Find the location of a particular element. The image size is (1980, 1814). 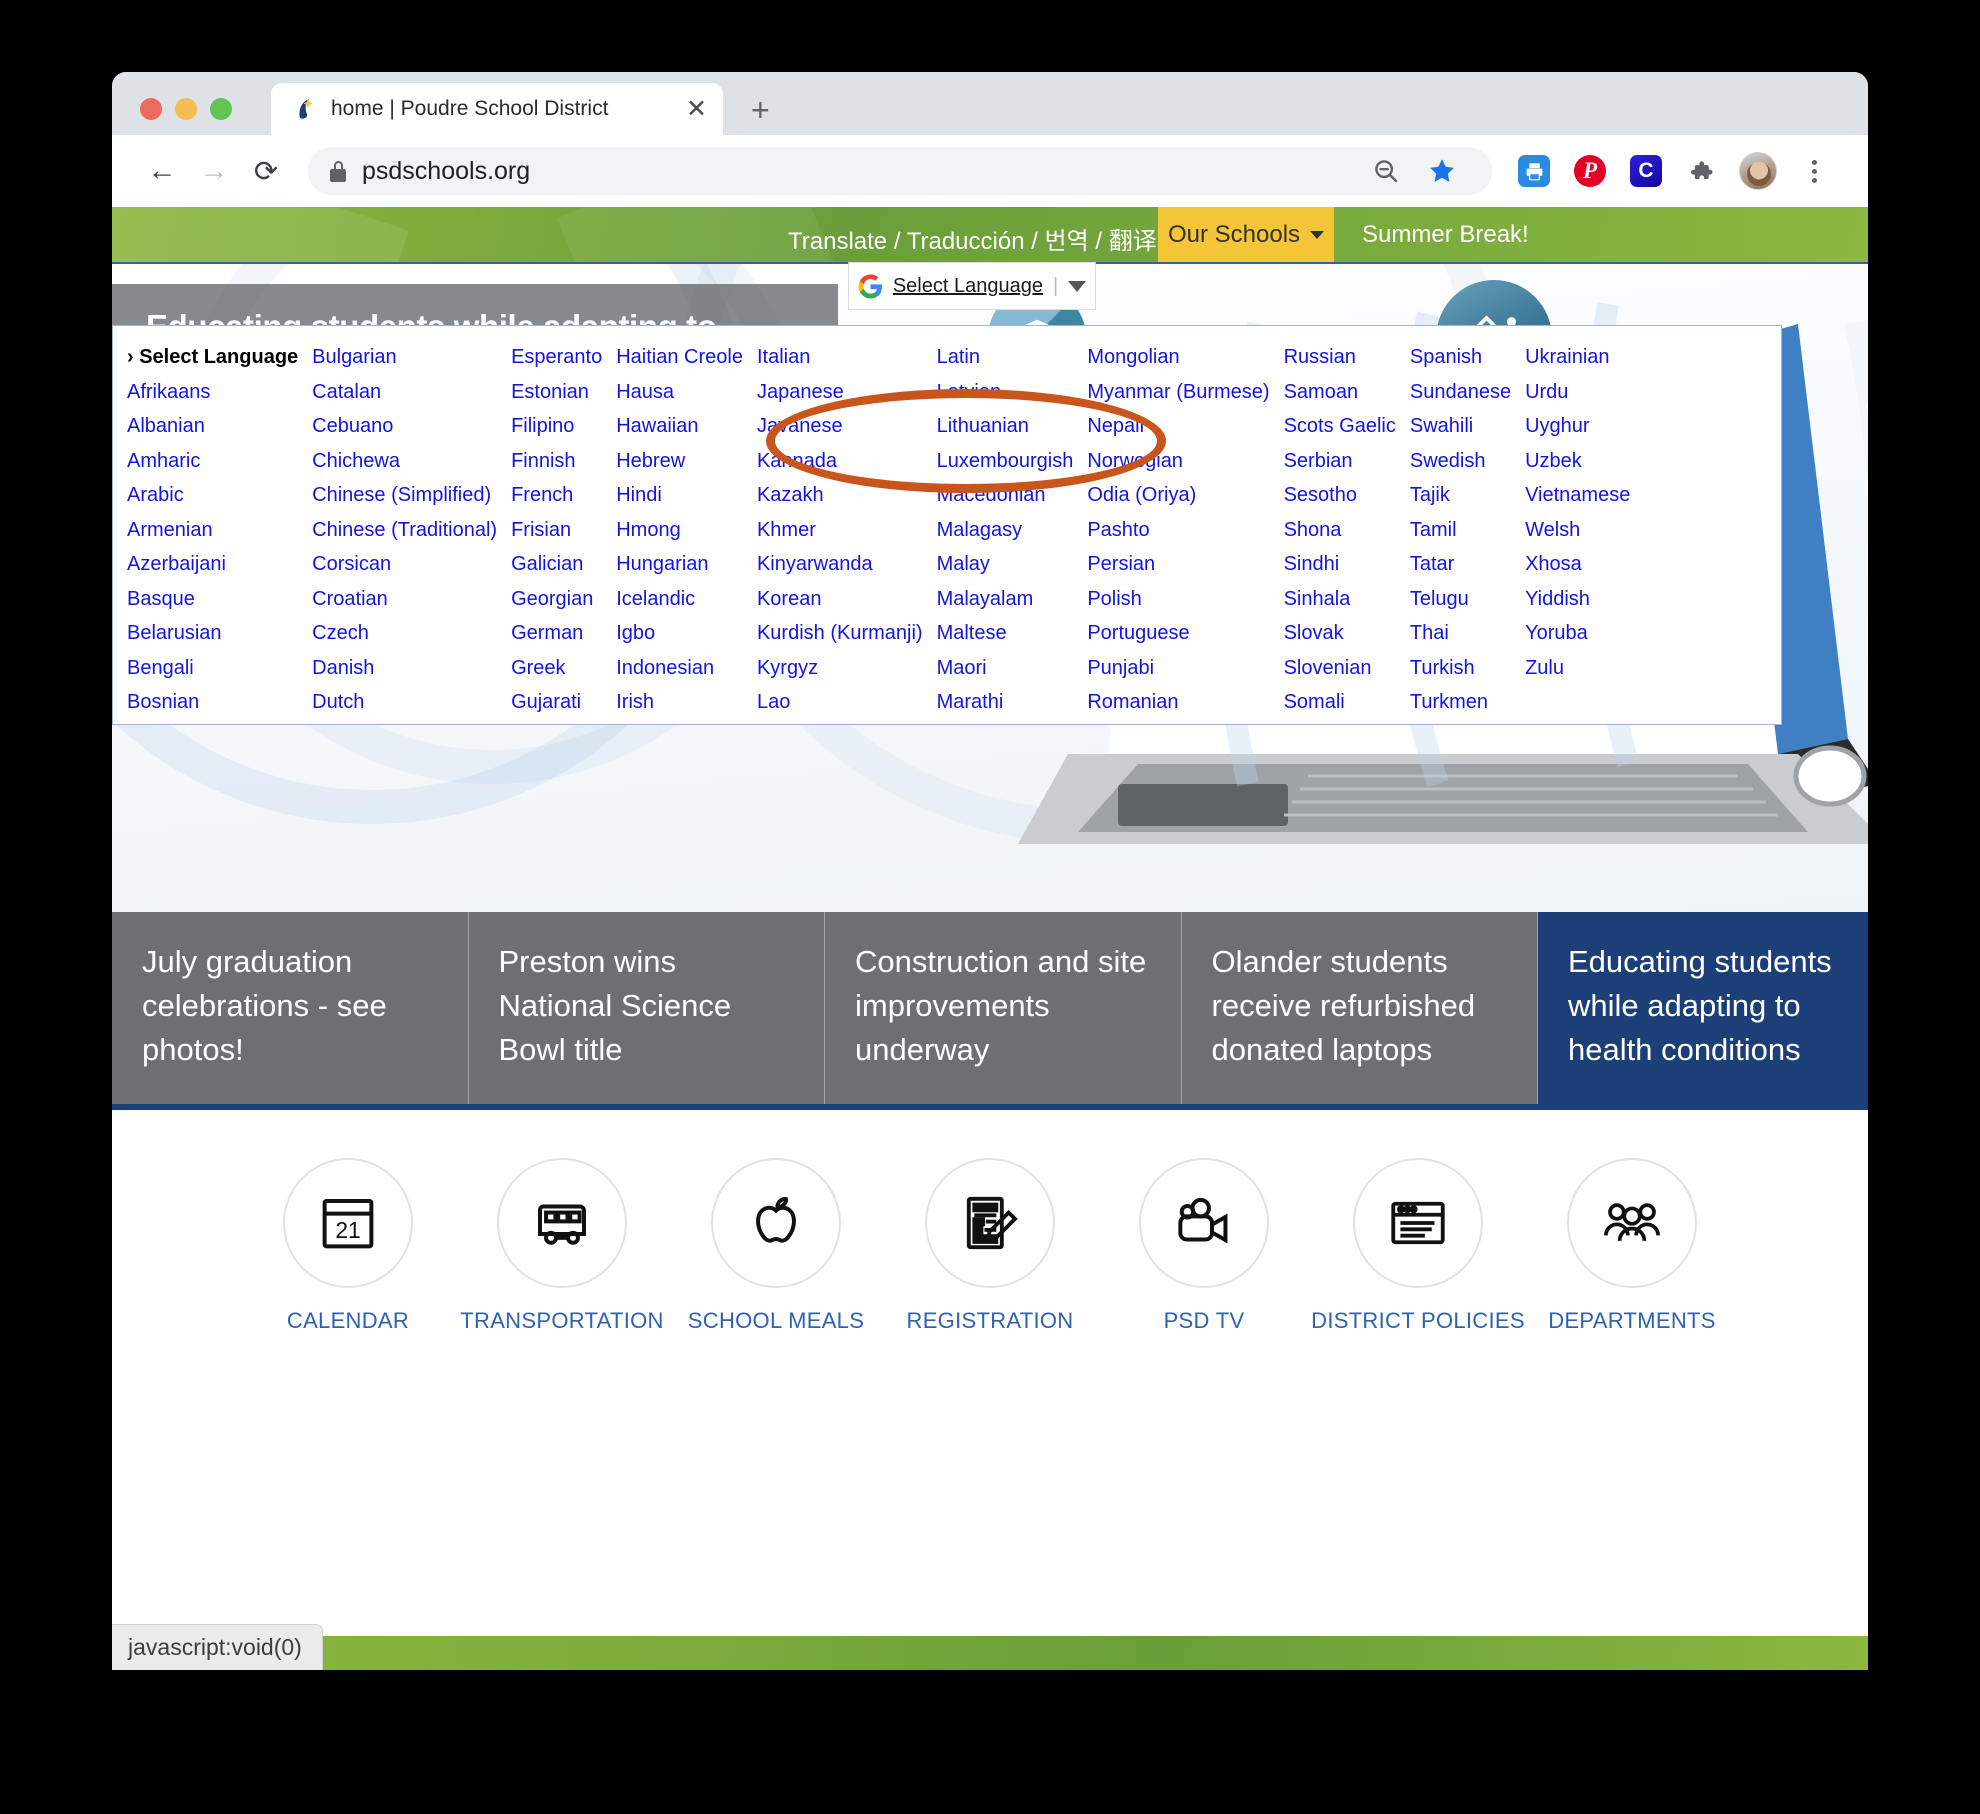

language-option: Turkmen is located at coordinates (1467, 702).